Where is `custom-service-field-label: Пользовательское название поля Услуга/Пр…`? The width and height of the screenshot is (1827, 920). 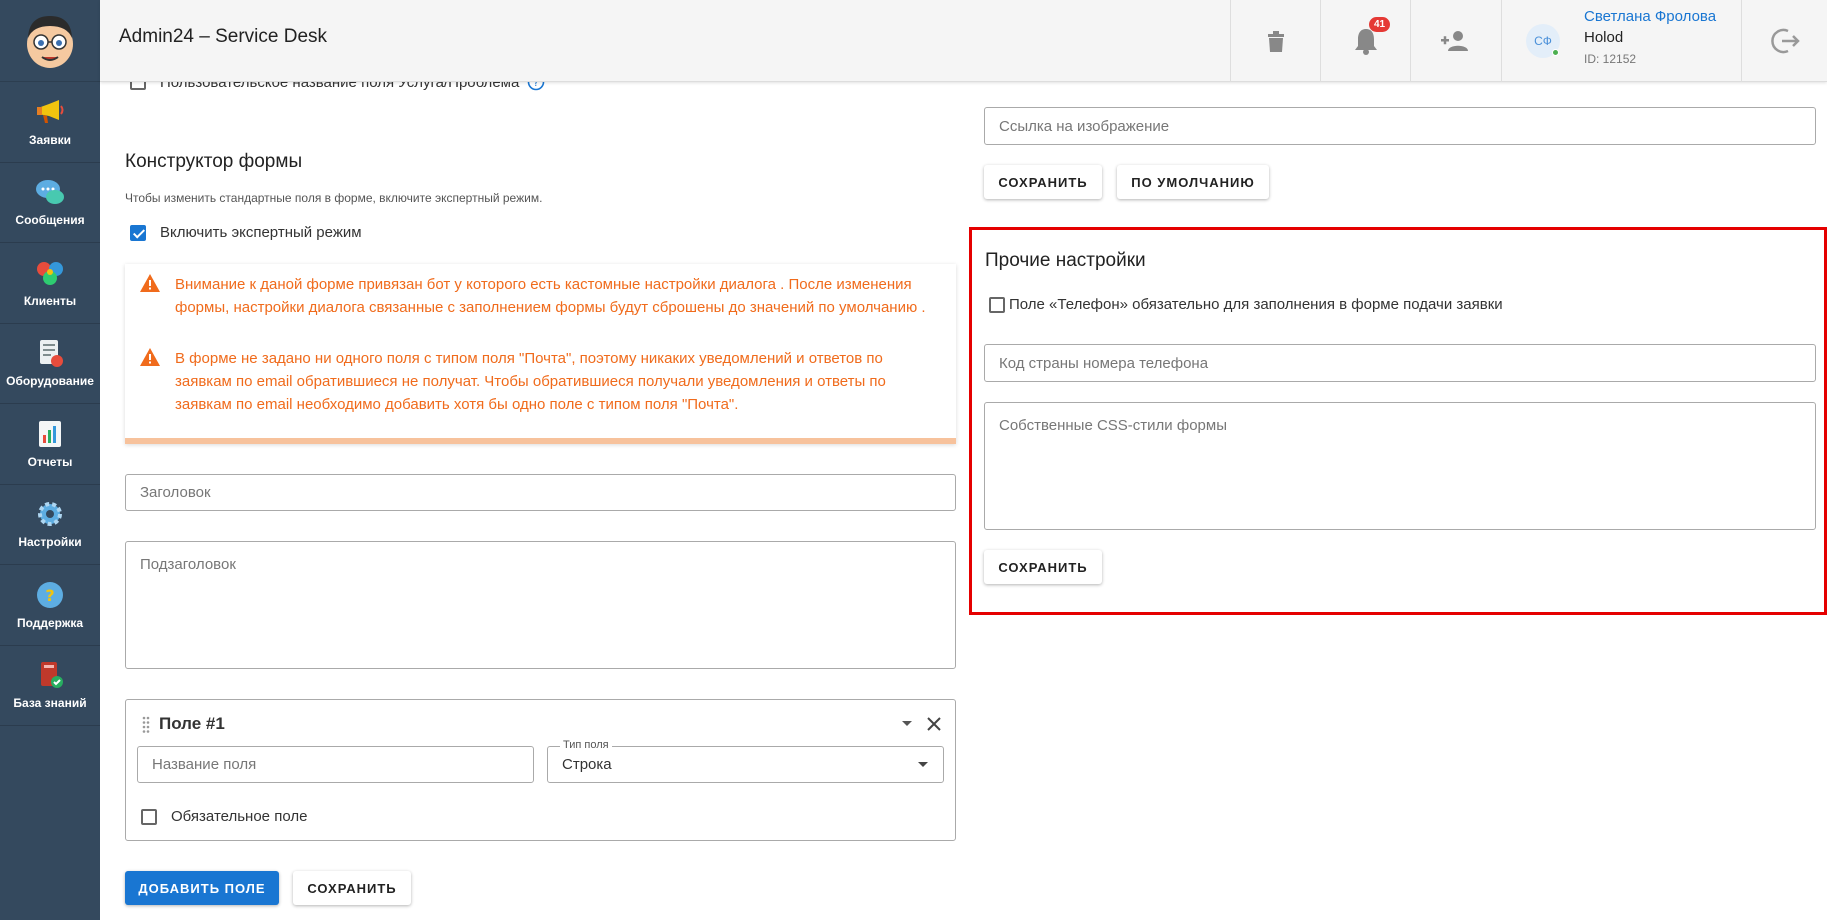
custom-service-field-label: Пользовательское название поля Услуга/Пр… is located at coordinates (340, 86).